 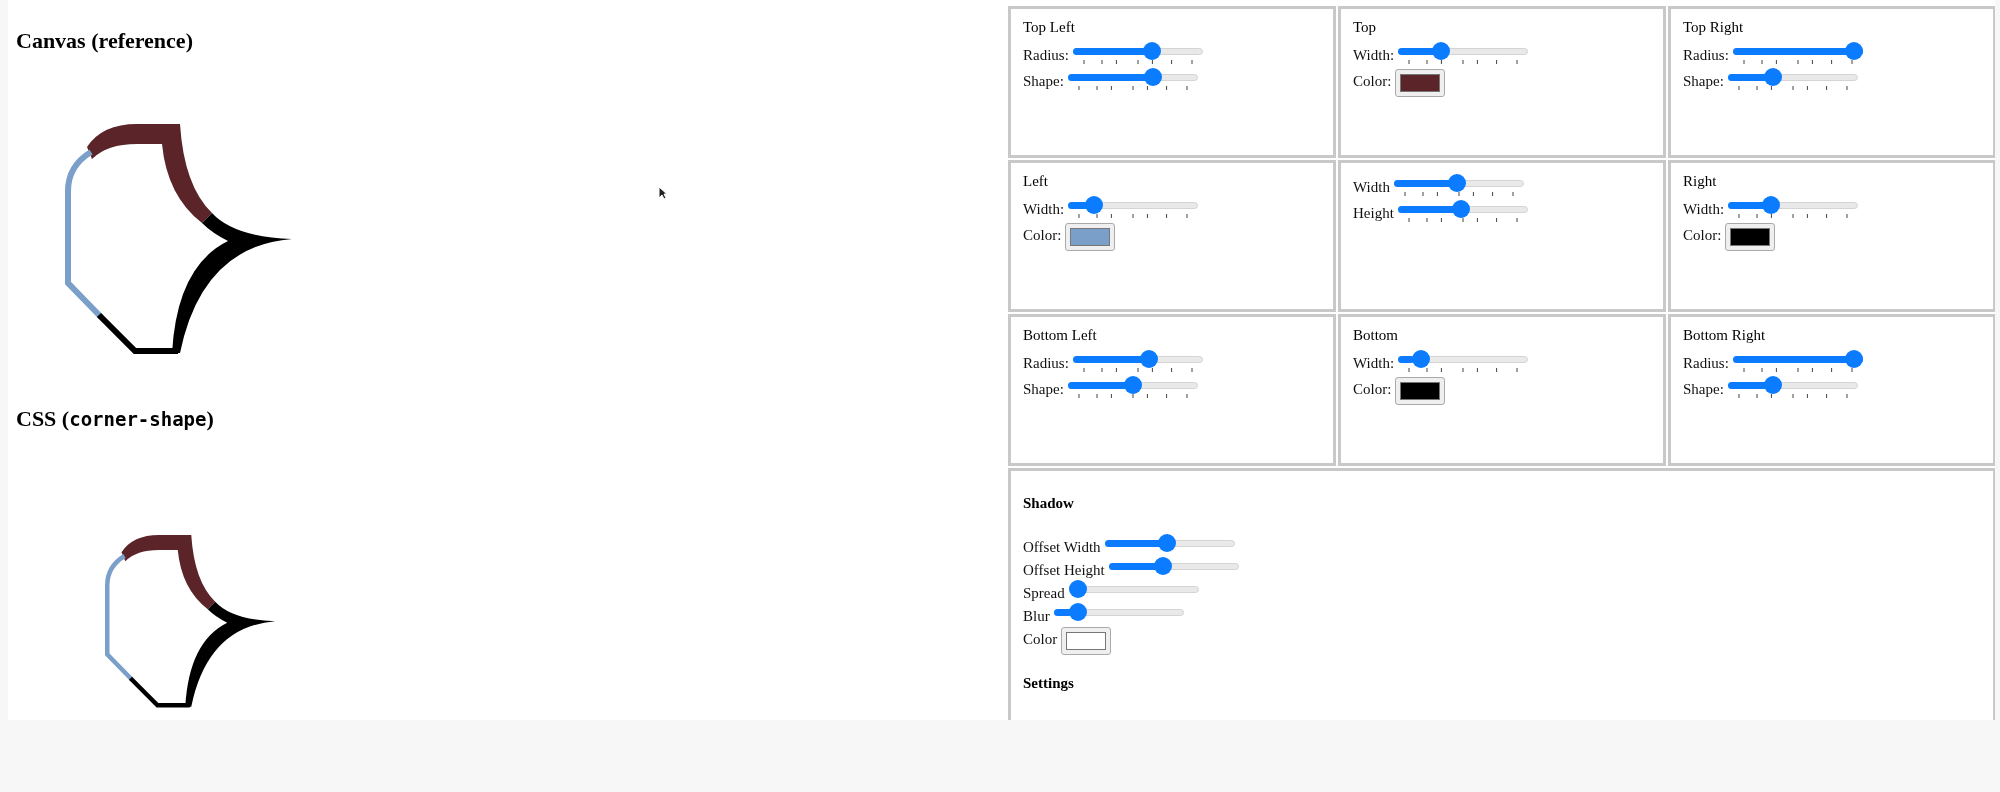 I want to click on slider-label: Blur, so click(x=1036, y=616).